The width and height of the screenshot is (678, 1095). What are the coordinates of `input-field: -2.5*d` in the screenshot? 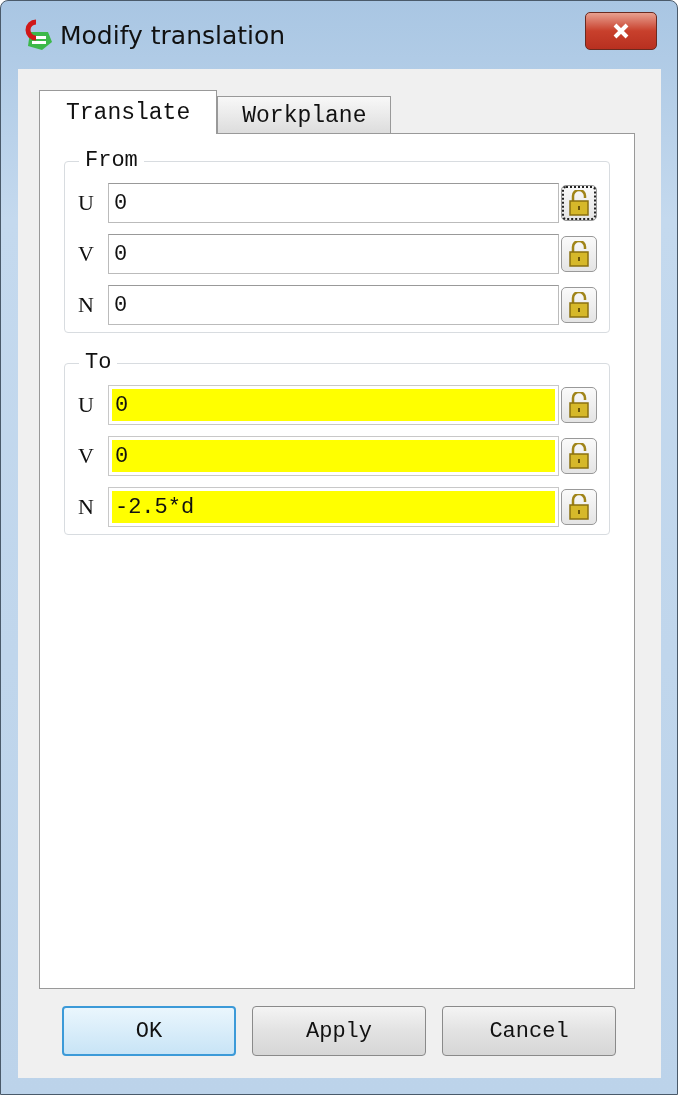 It's located at (333, 507).